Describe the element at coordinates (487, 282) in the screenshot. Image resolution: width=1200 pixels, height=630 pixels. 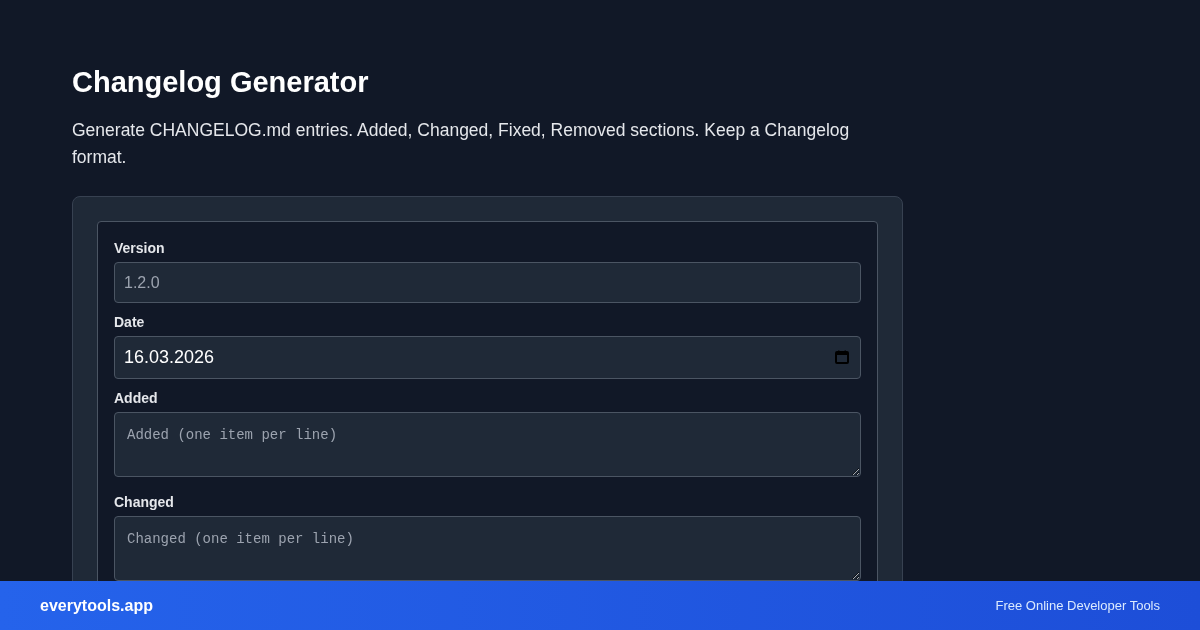
I see `version-input: 1.2.0` at that location.